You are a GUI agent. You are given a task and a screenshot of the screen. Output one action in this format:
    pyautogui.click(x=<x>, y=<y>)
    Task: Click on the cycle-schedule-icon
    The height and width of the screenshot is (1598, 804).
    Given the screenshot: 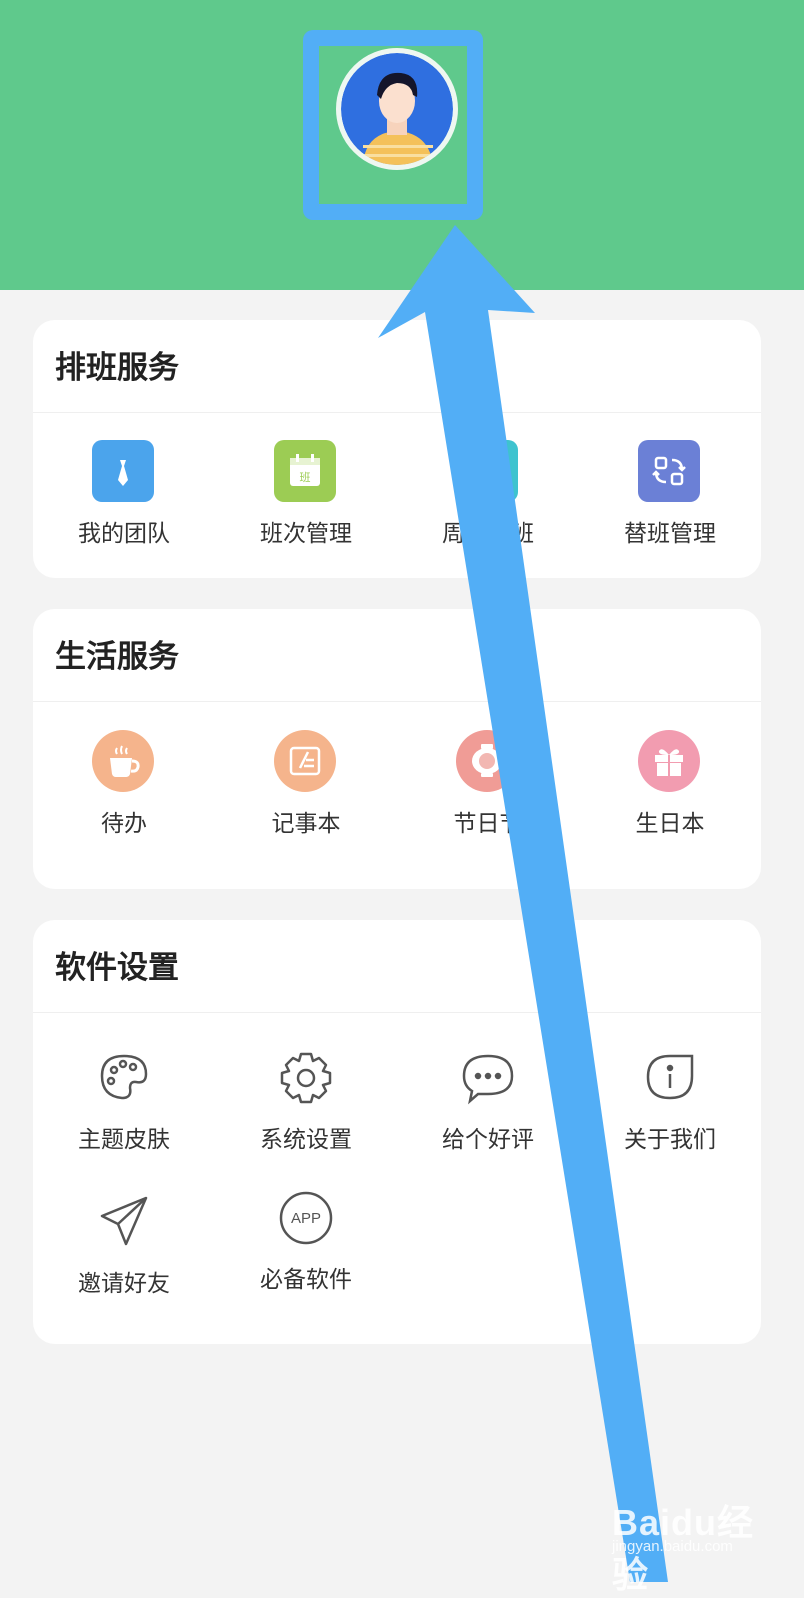 What is the action you would take?
    pyautogui.click(x=487, y=471)
    